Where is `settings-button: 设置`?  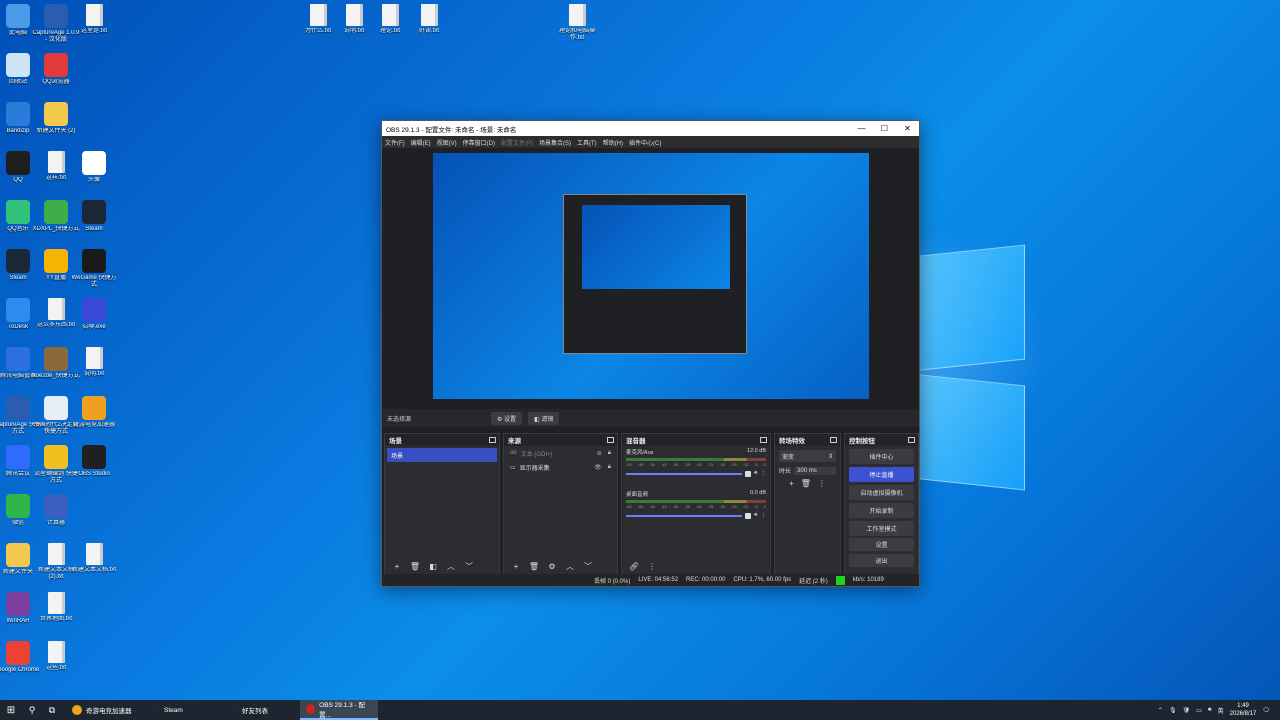
settings-button: 设置 is located at coordinates (881, 544).